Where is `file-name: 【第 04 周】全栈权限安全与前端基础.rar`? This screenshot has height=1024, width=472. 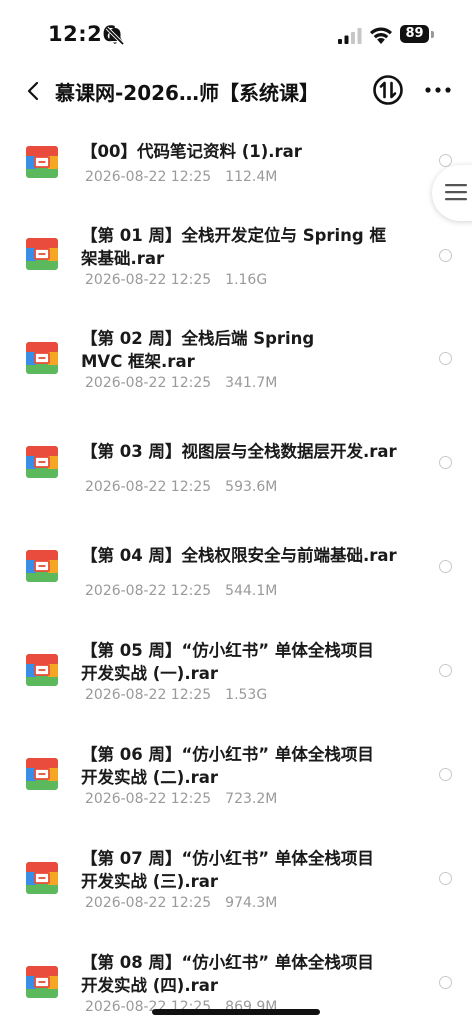
file-name: 【第 04 周】全栈权限安全与前端基础.rar is located at coordinates (239, 555).